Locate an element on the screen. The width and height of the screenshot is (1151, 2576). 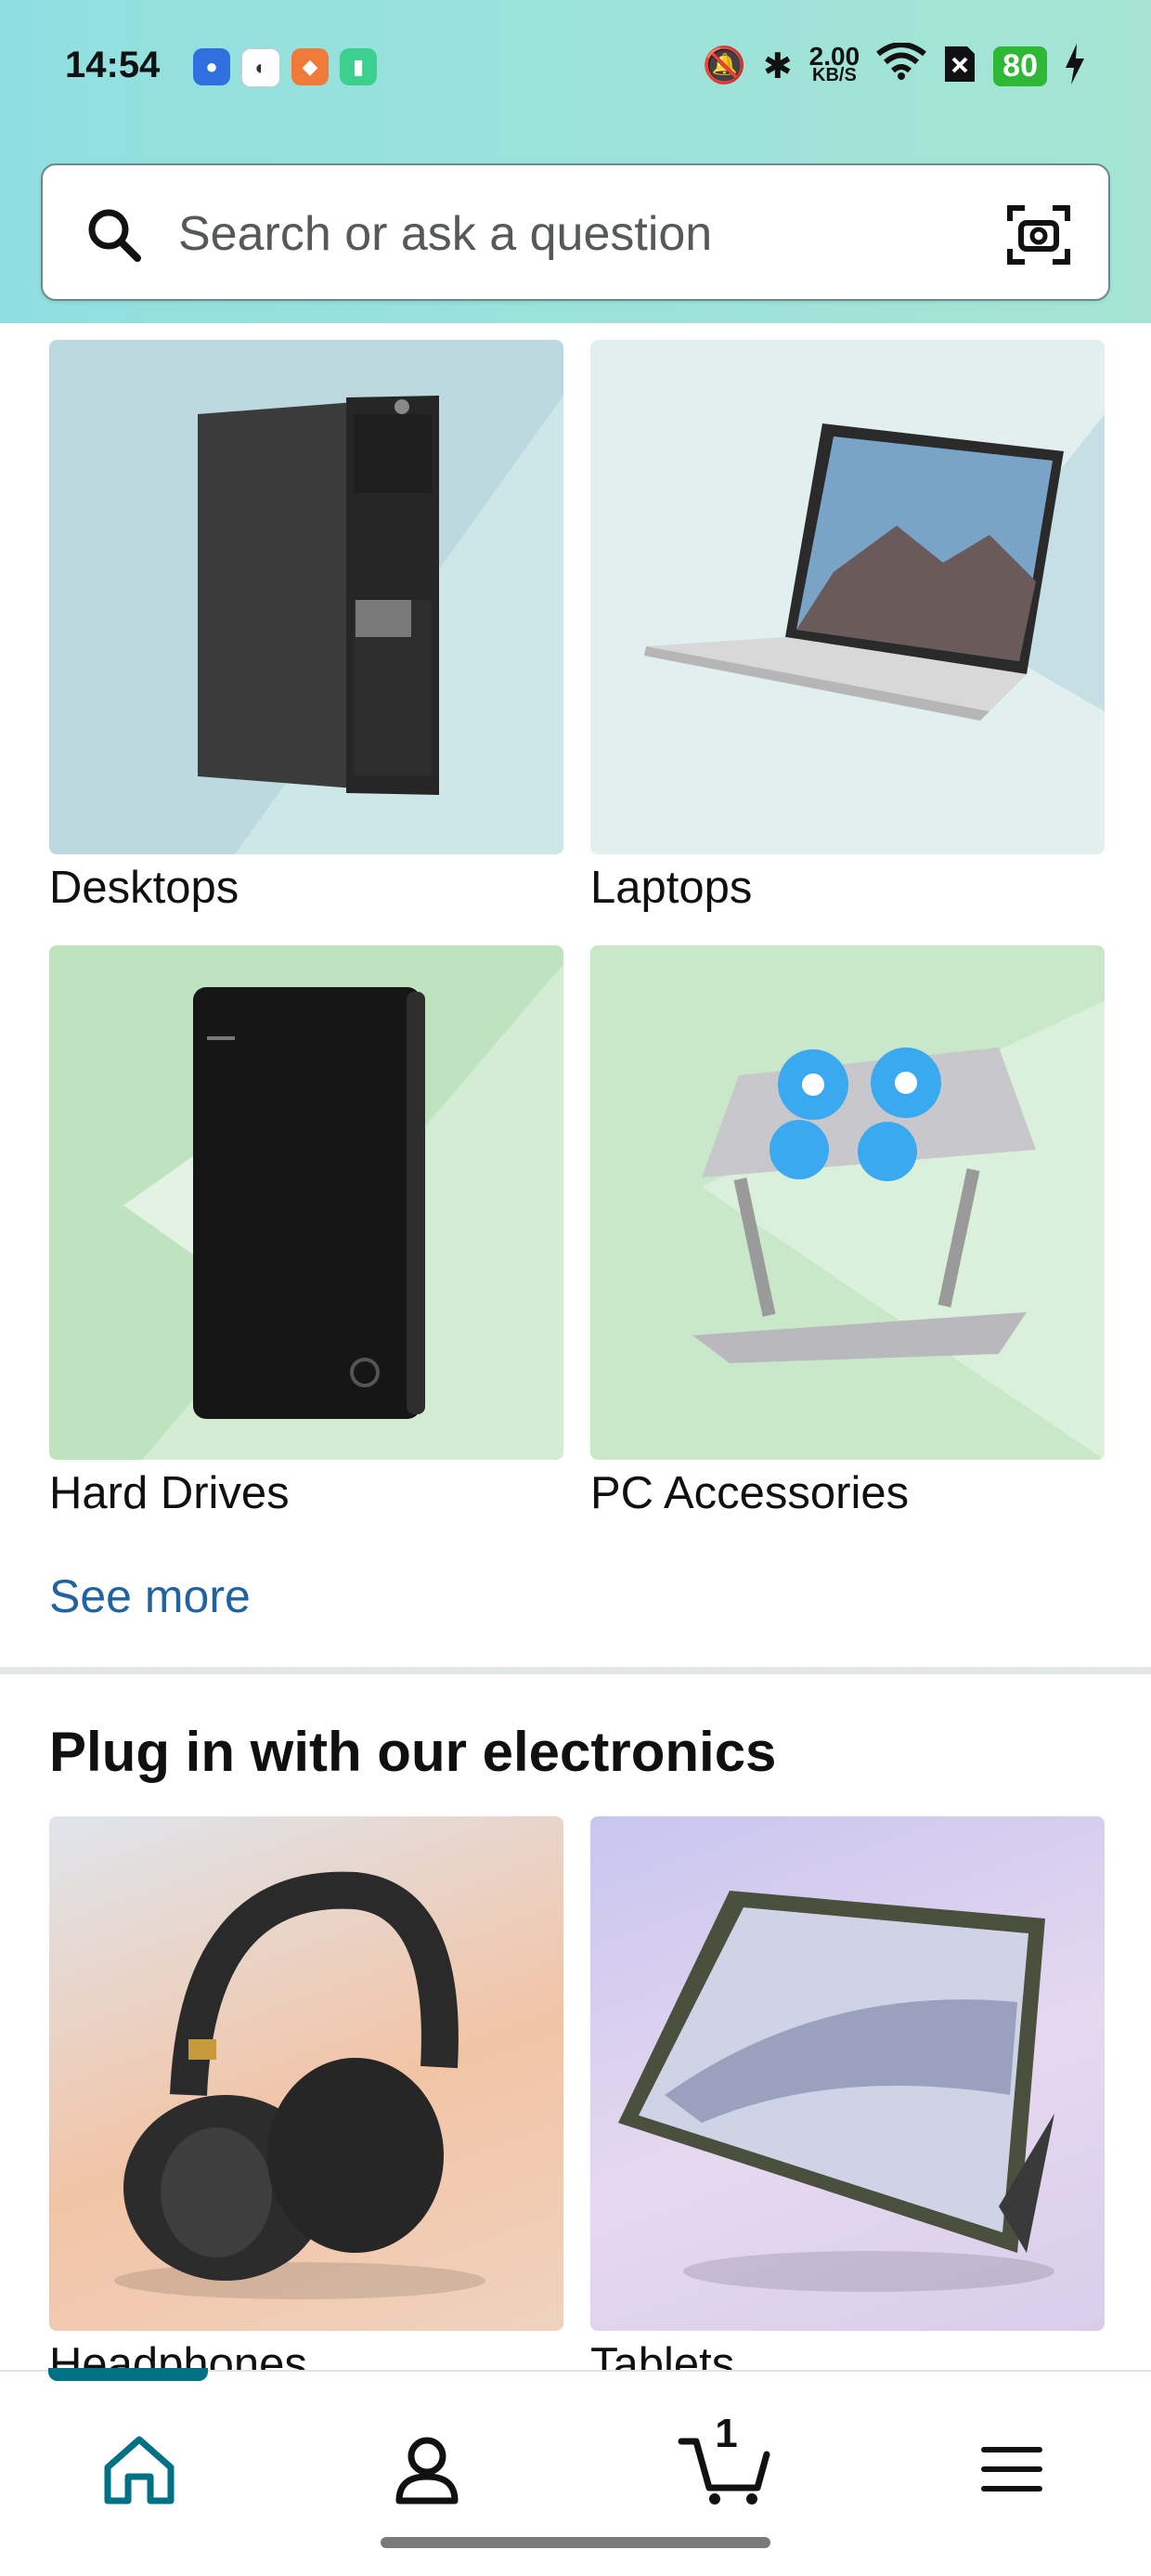
search-bar is located at coordinates (575, 232).